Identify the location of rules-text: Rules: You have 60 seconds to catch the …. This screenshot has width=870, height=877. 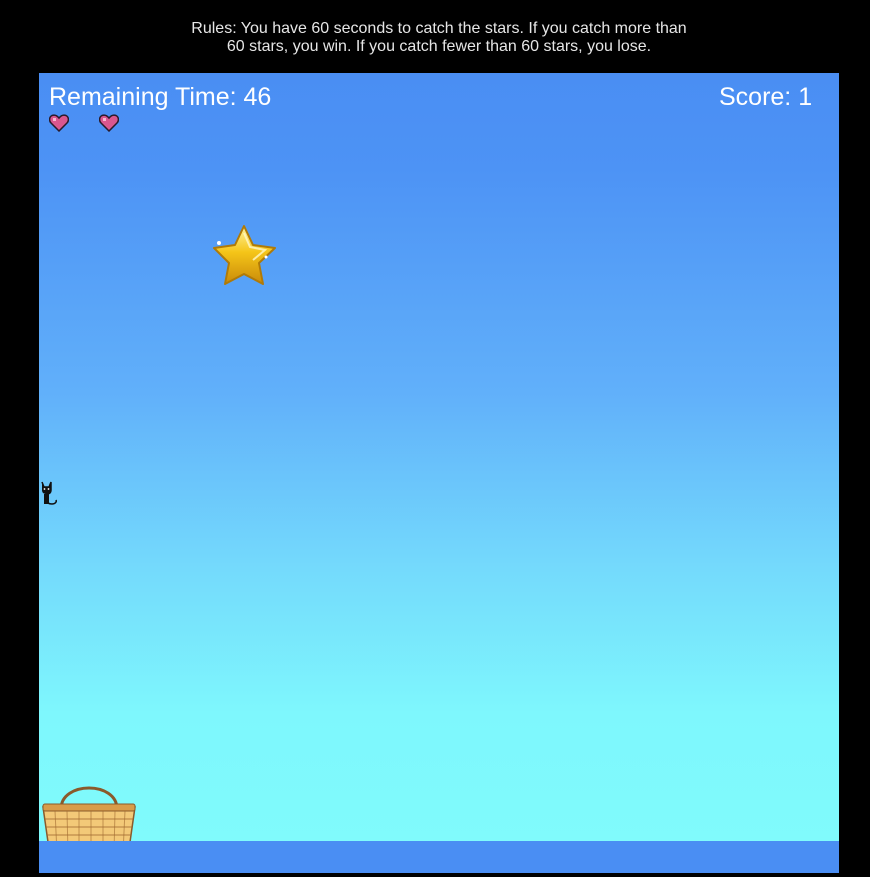
(439, 38).